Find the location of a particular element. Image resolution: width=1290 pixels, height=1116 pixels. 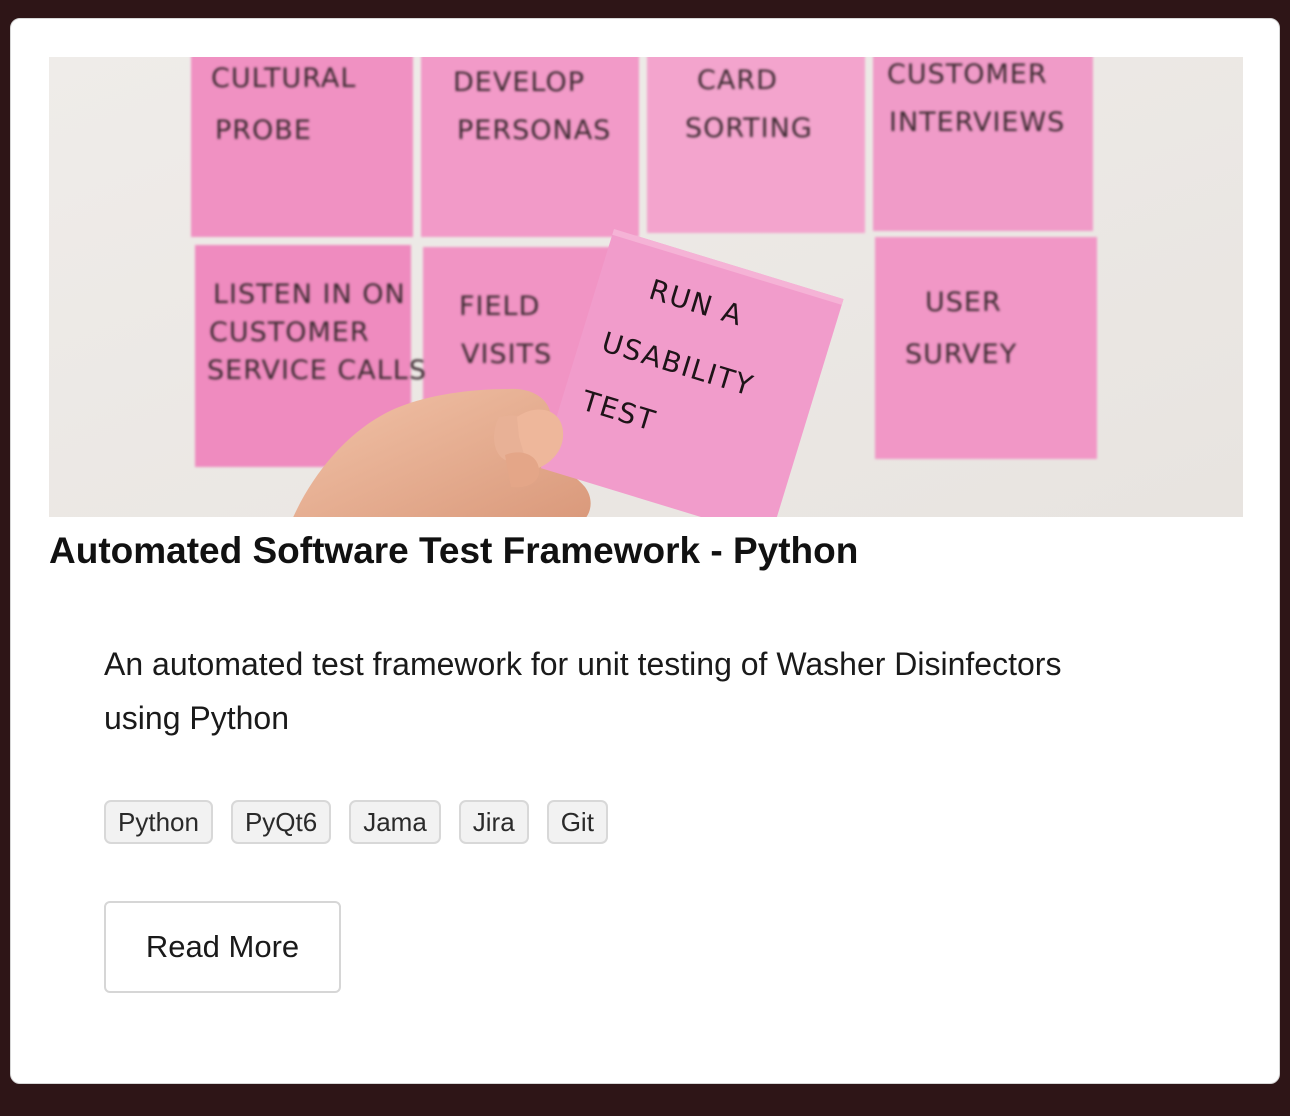

tag-pyqt6: PyQt6 is located at coordinates (281, 822).